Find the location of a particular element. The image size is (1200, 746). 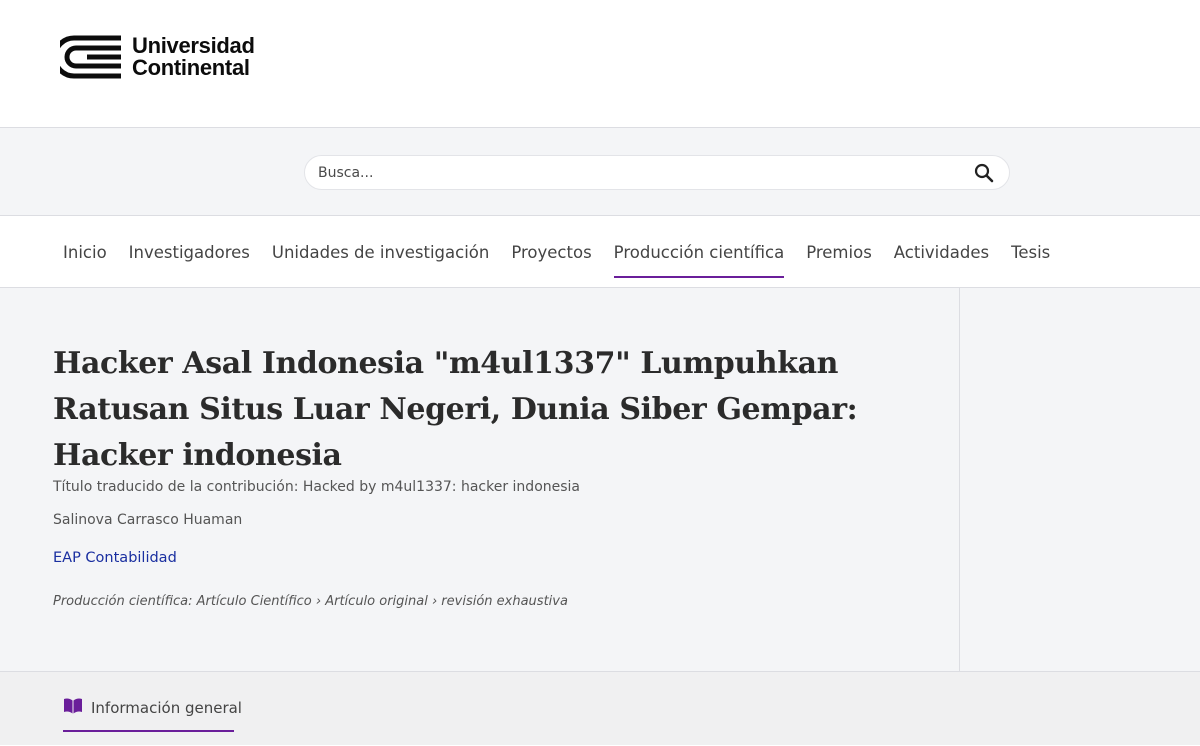

nav-item-tesis: Tesis is located at coordinates (1030, 252).